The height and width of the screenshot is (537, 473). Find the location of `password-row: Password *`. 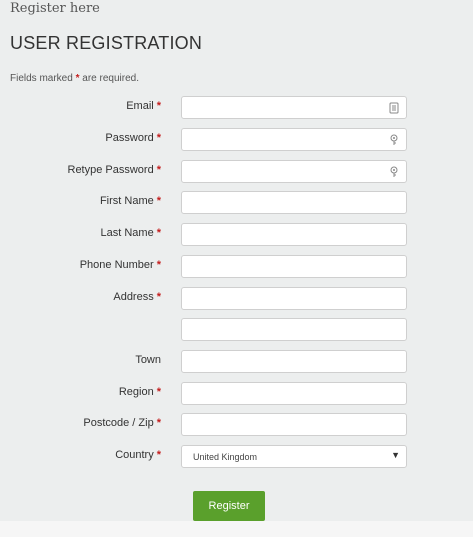

password-row: Password * is located at coordinates (236, 140).